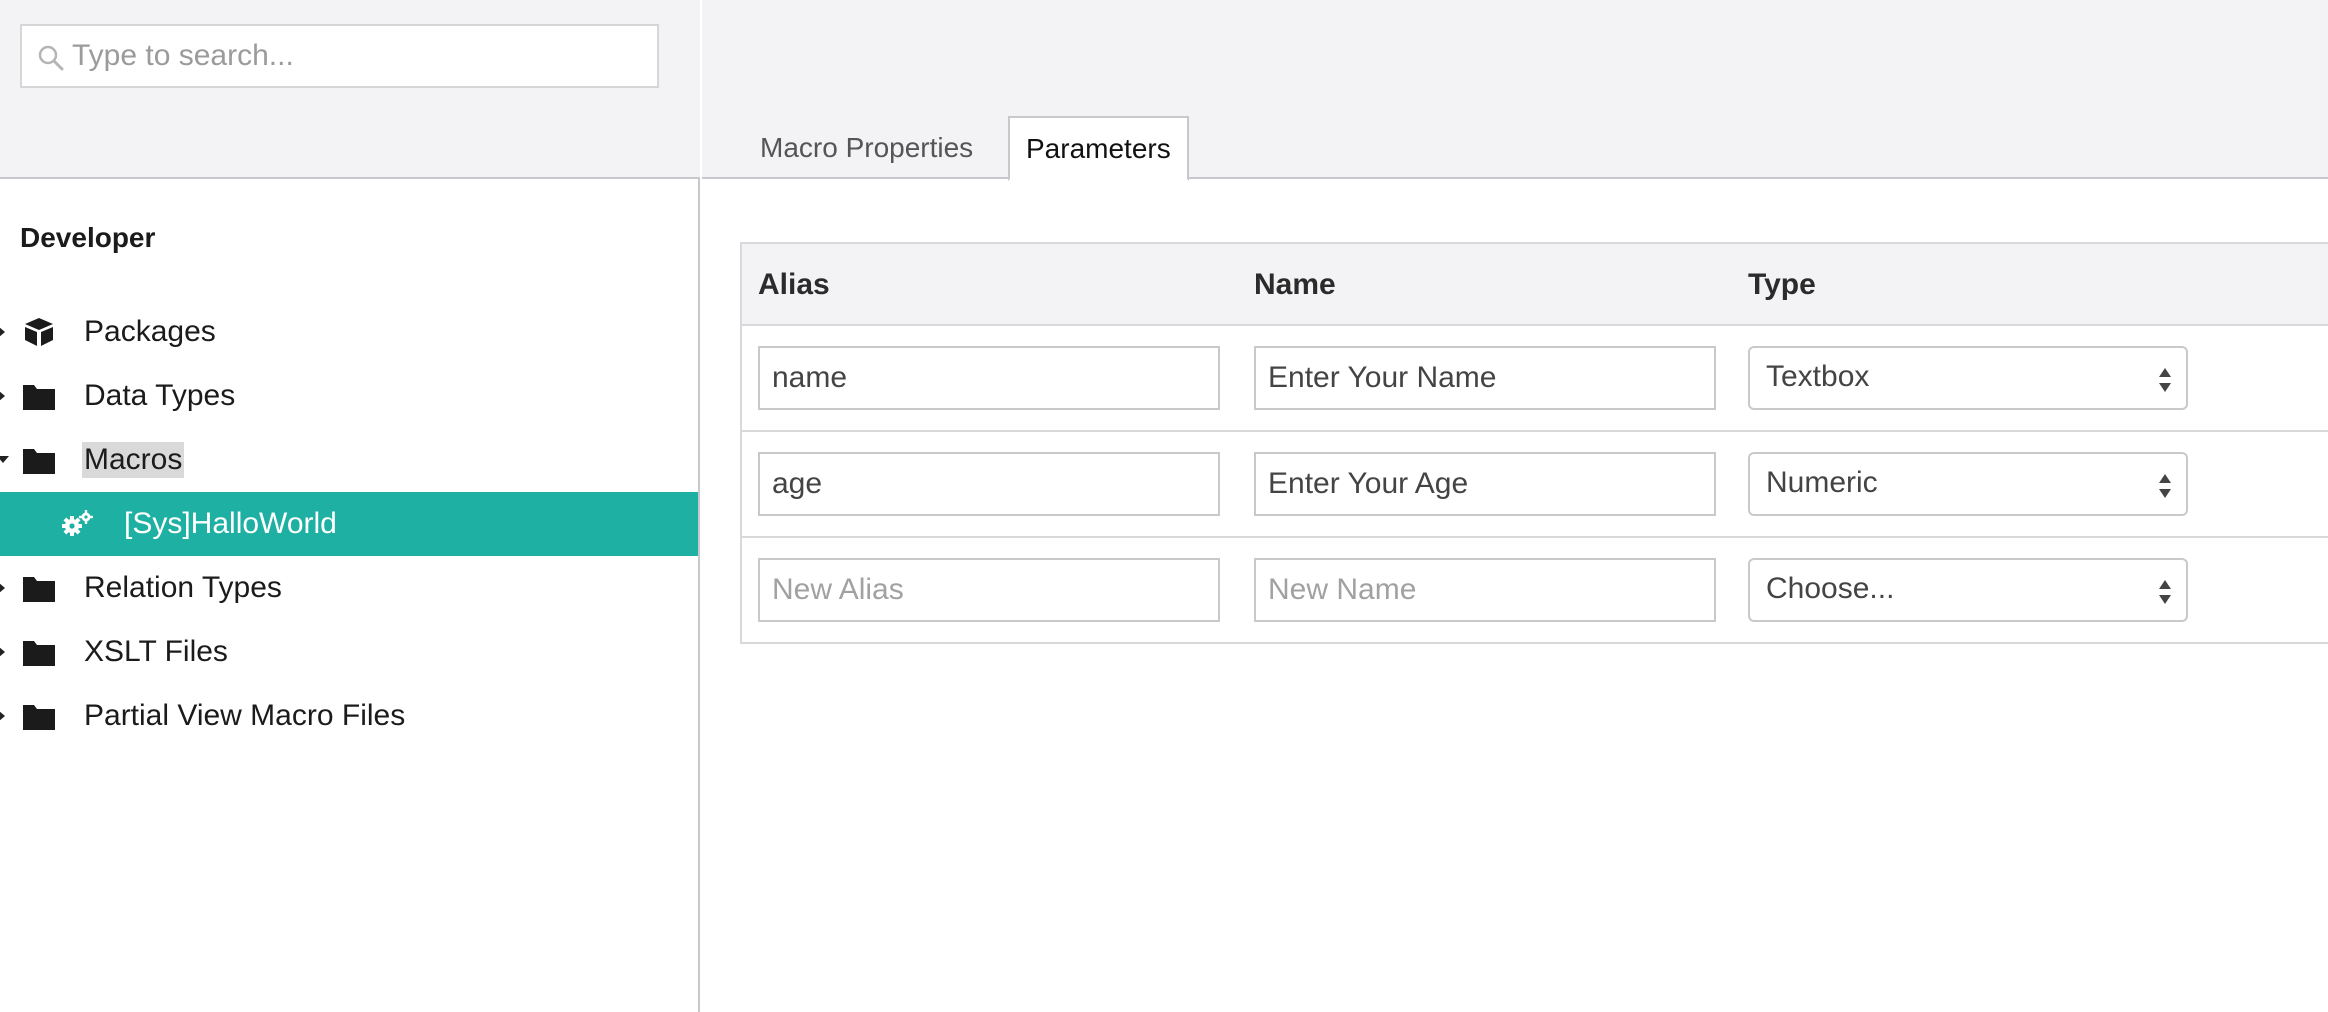 The height and width of the screenshot is (1012, 2328). What do you see at coordinates (160, 395) in the screenshot?
I see `tree-item-label: Data Types` at bounding box center [160, 395].